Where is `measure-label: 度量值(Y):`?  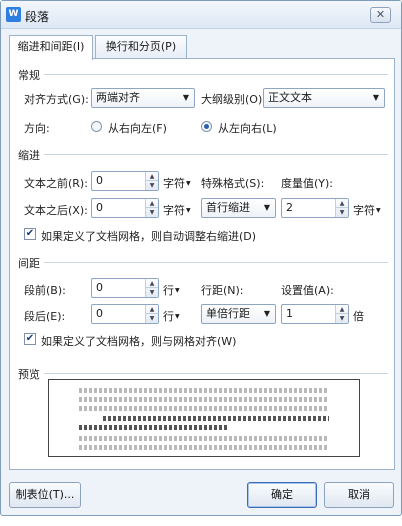 measure-label: 度量值(Y): is located at coordinates (307, 183).